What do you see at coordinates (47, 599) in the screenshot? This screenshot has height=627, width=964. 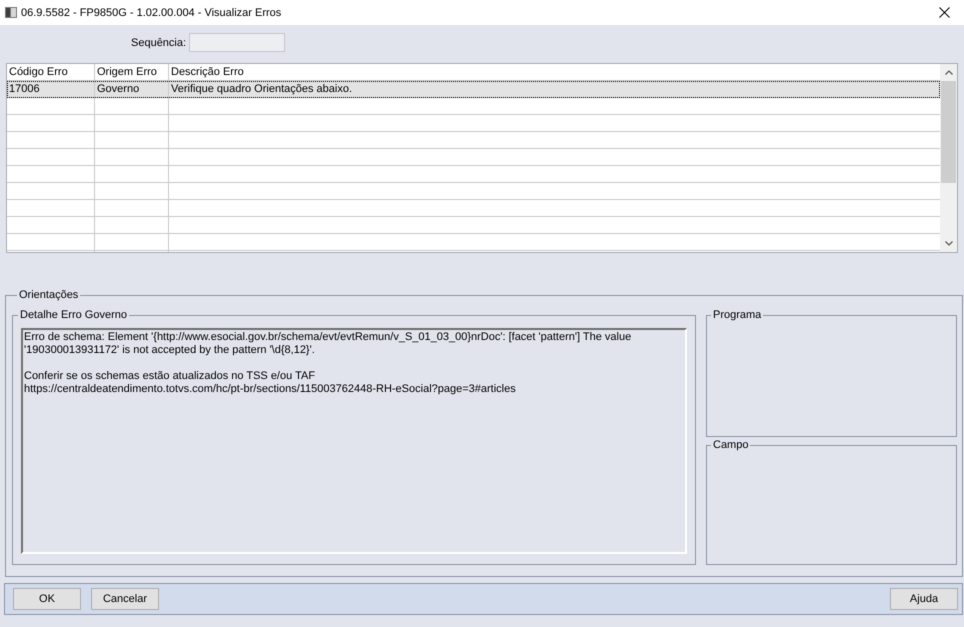 I see `ok-button: OK` at bounding box center [47, 599].